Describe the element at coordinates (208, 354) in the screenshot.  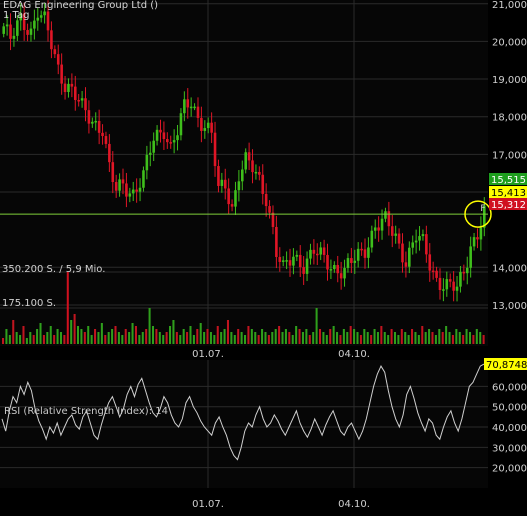
I see `price-x-tick-label: 01.07.` at that location.